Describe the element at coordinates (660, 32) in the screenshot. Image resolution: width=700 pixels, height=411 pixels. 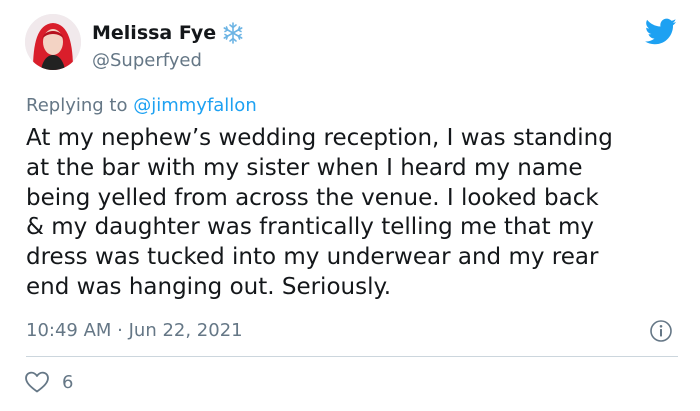
I see `twitter-bird-icon` at that location.